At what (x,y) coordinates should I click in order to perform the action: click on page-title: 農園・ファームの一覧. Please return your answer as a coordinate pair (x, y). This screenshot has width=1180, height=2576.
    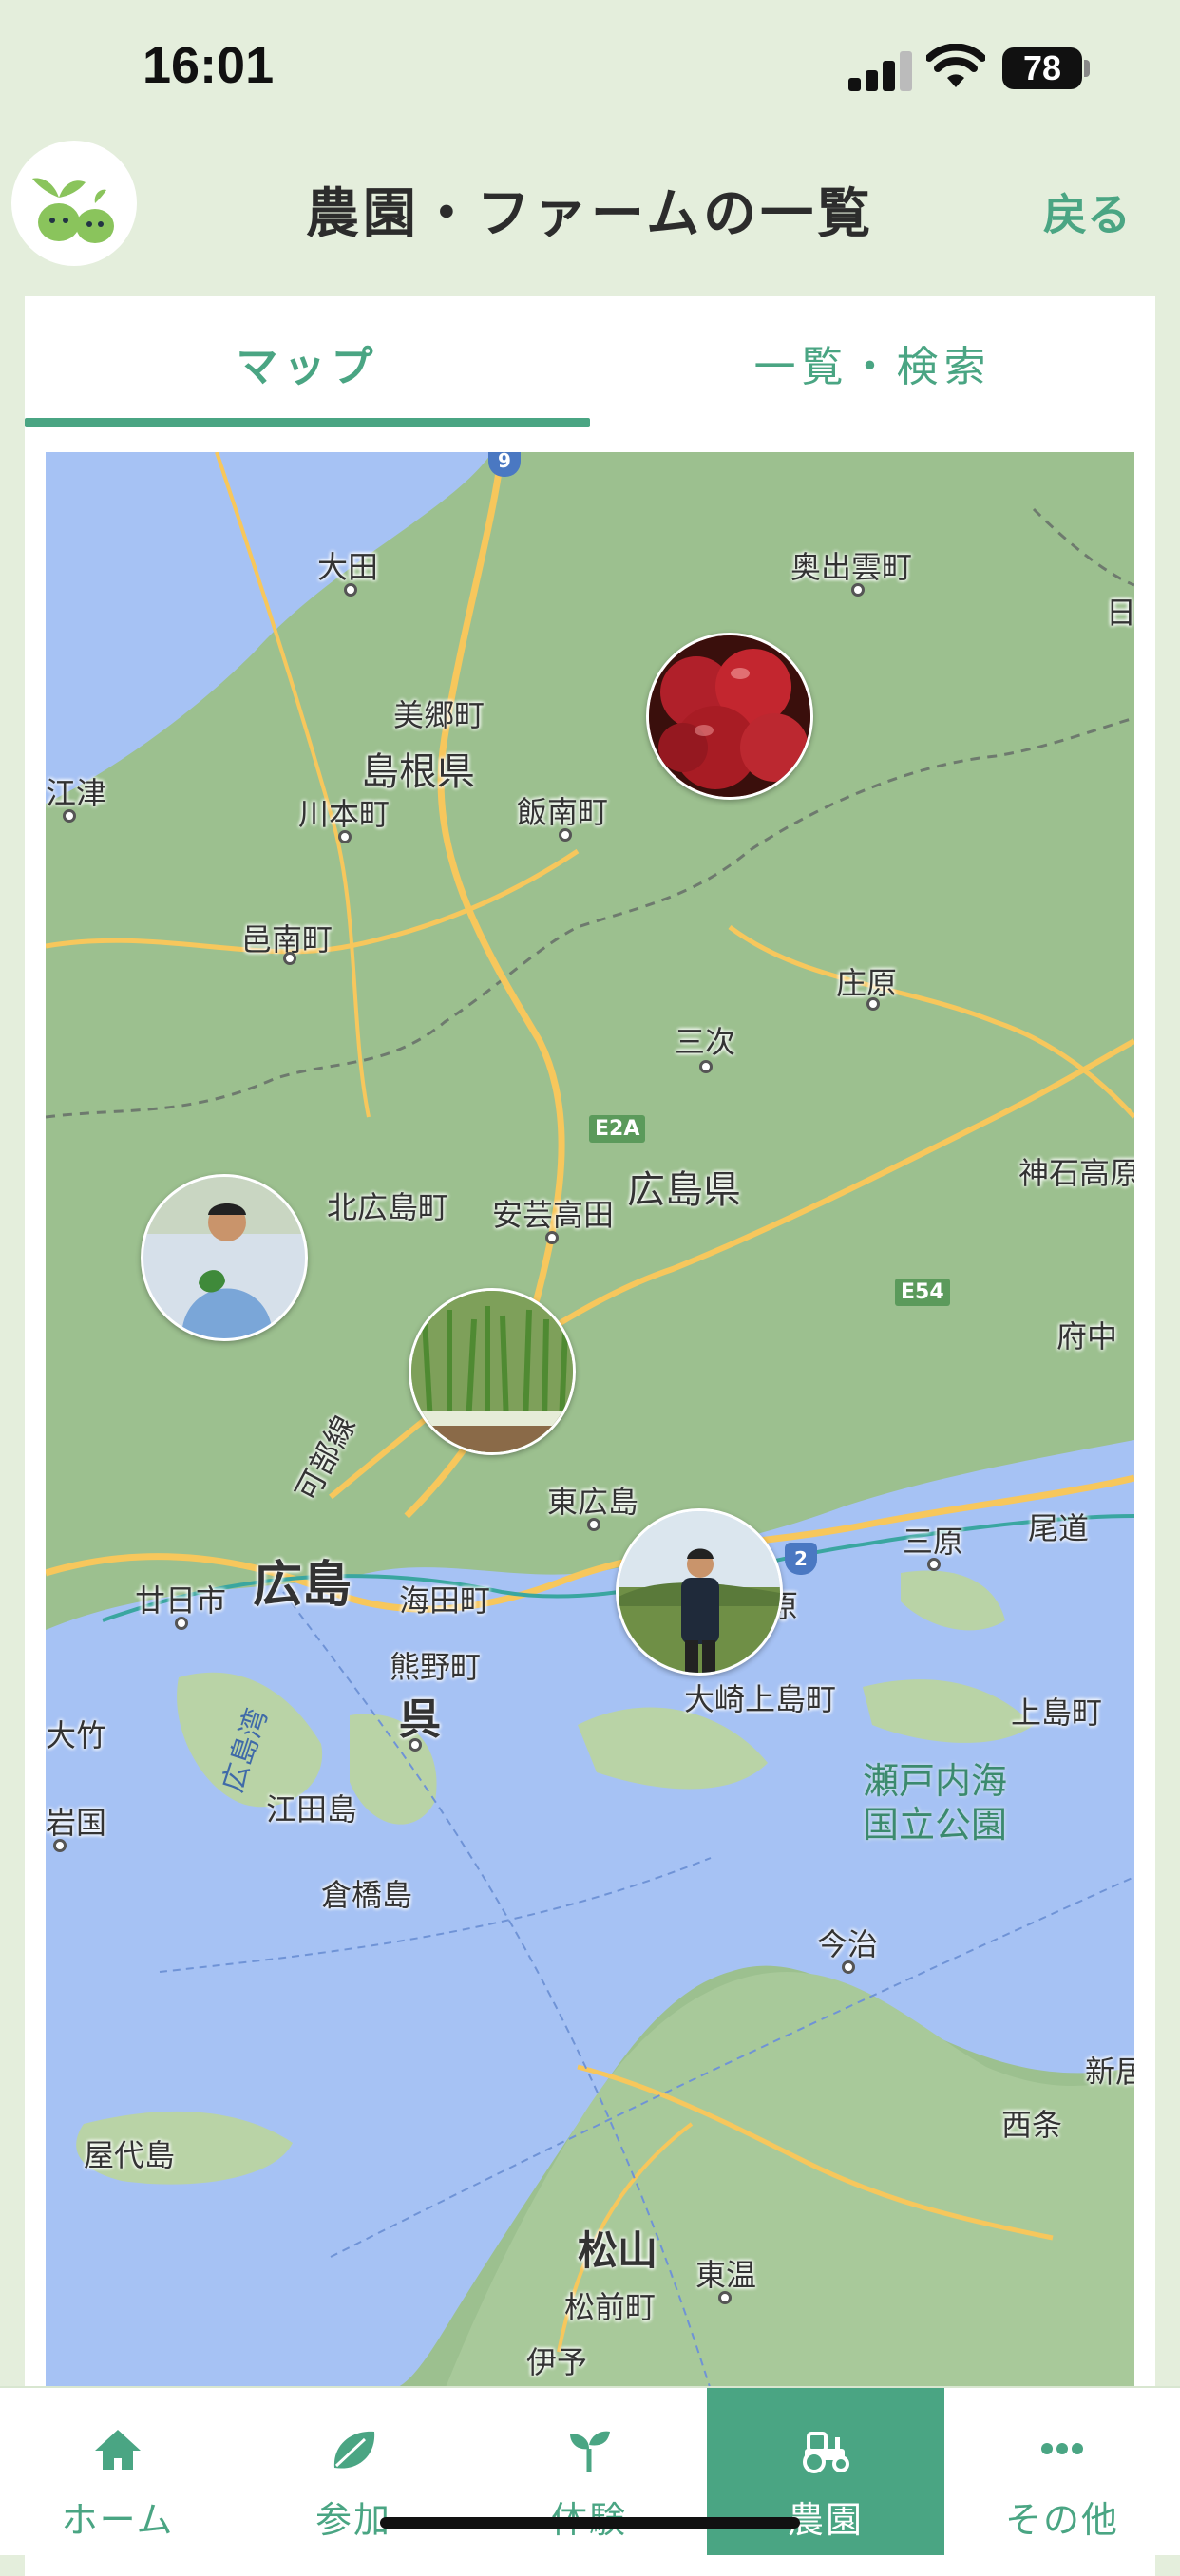
    Looking at the image, I should click on (590, 214).